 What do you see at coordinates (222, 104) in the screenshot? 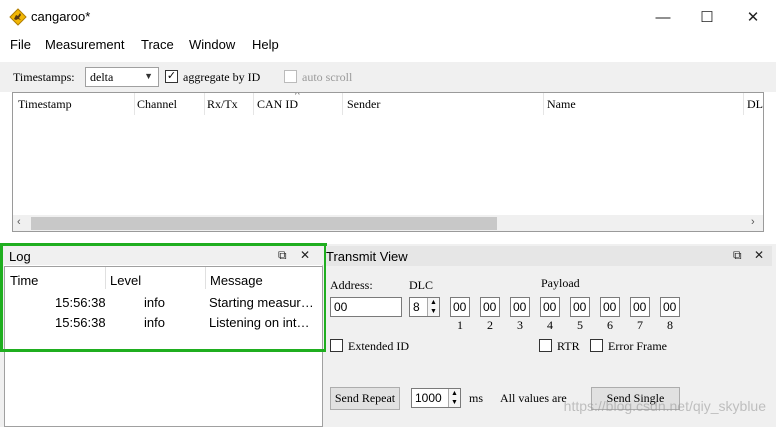
I see `col-rxtx: Rx/Tx` at bounding box center [222, 104].